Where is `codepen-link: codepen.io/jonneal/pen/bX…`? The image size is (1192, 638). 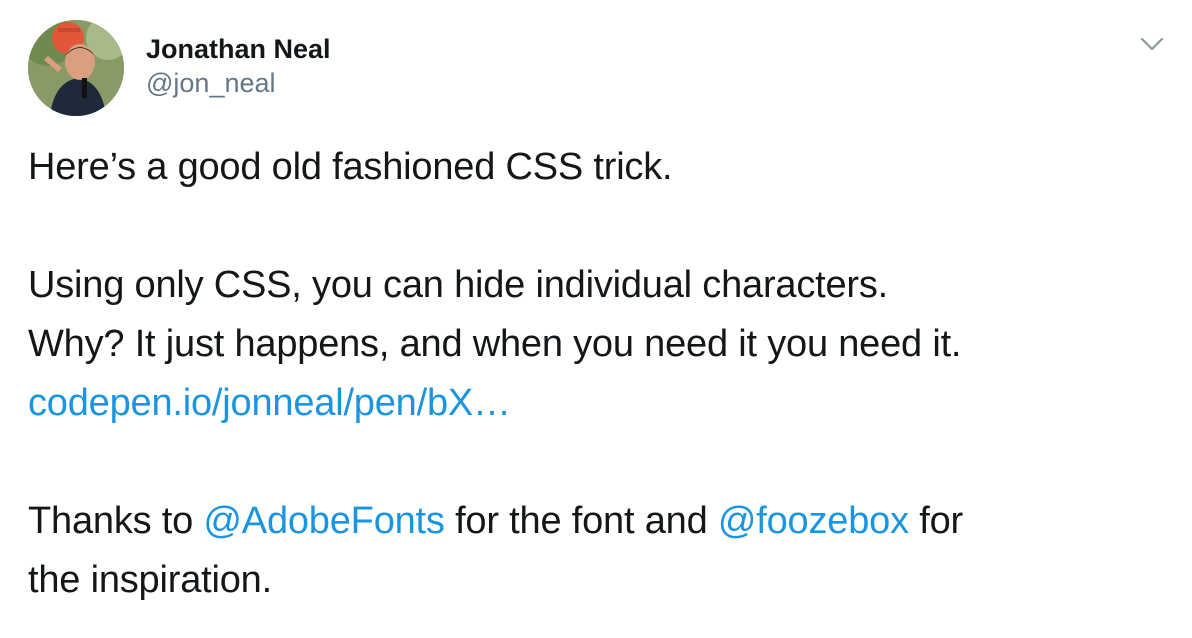
codepen-link: codepen.io/jonneal/pen/bX… is located at coordinates (269, 403).